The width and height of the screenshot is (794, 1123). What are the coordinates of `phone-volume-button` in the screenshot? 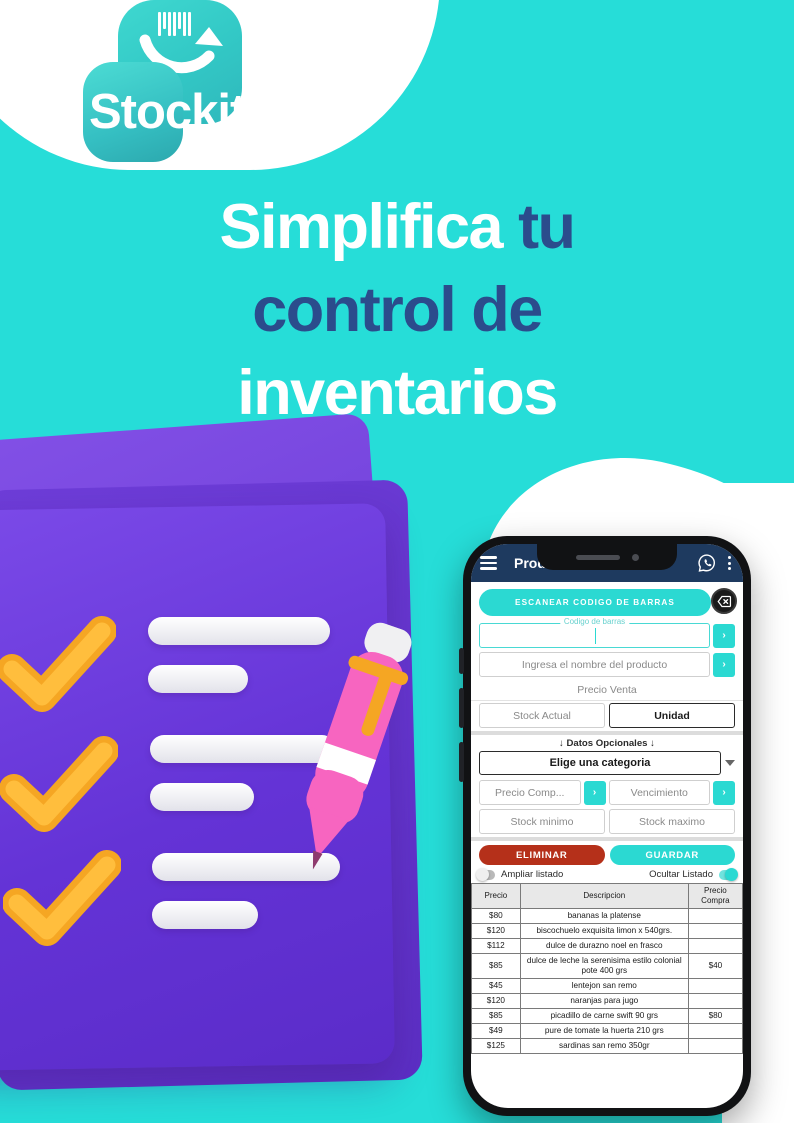 It's located at (461, 661).